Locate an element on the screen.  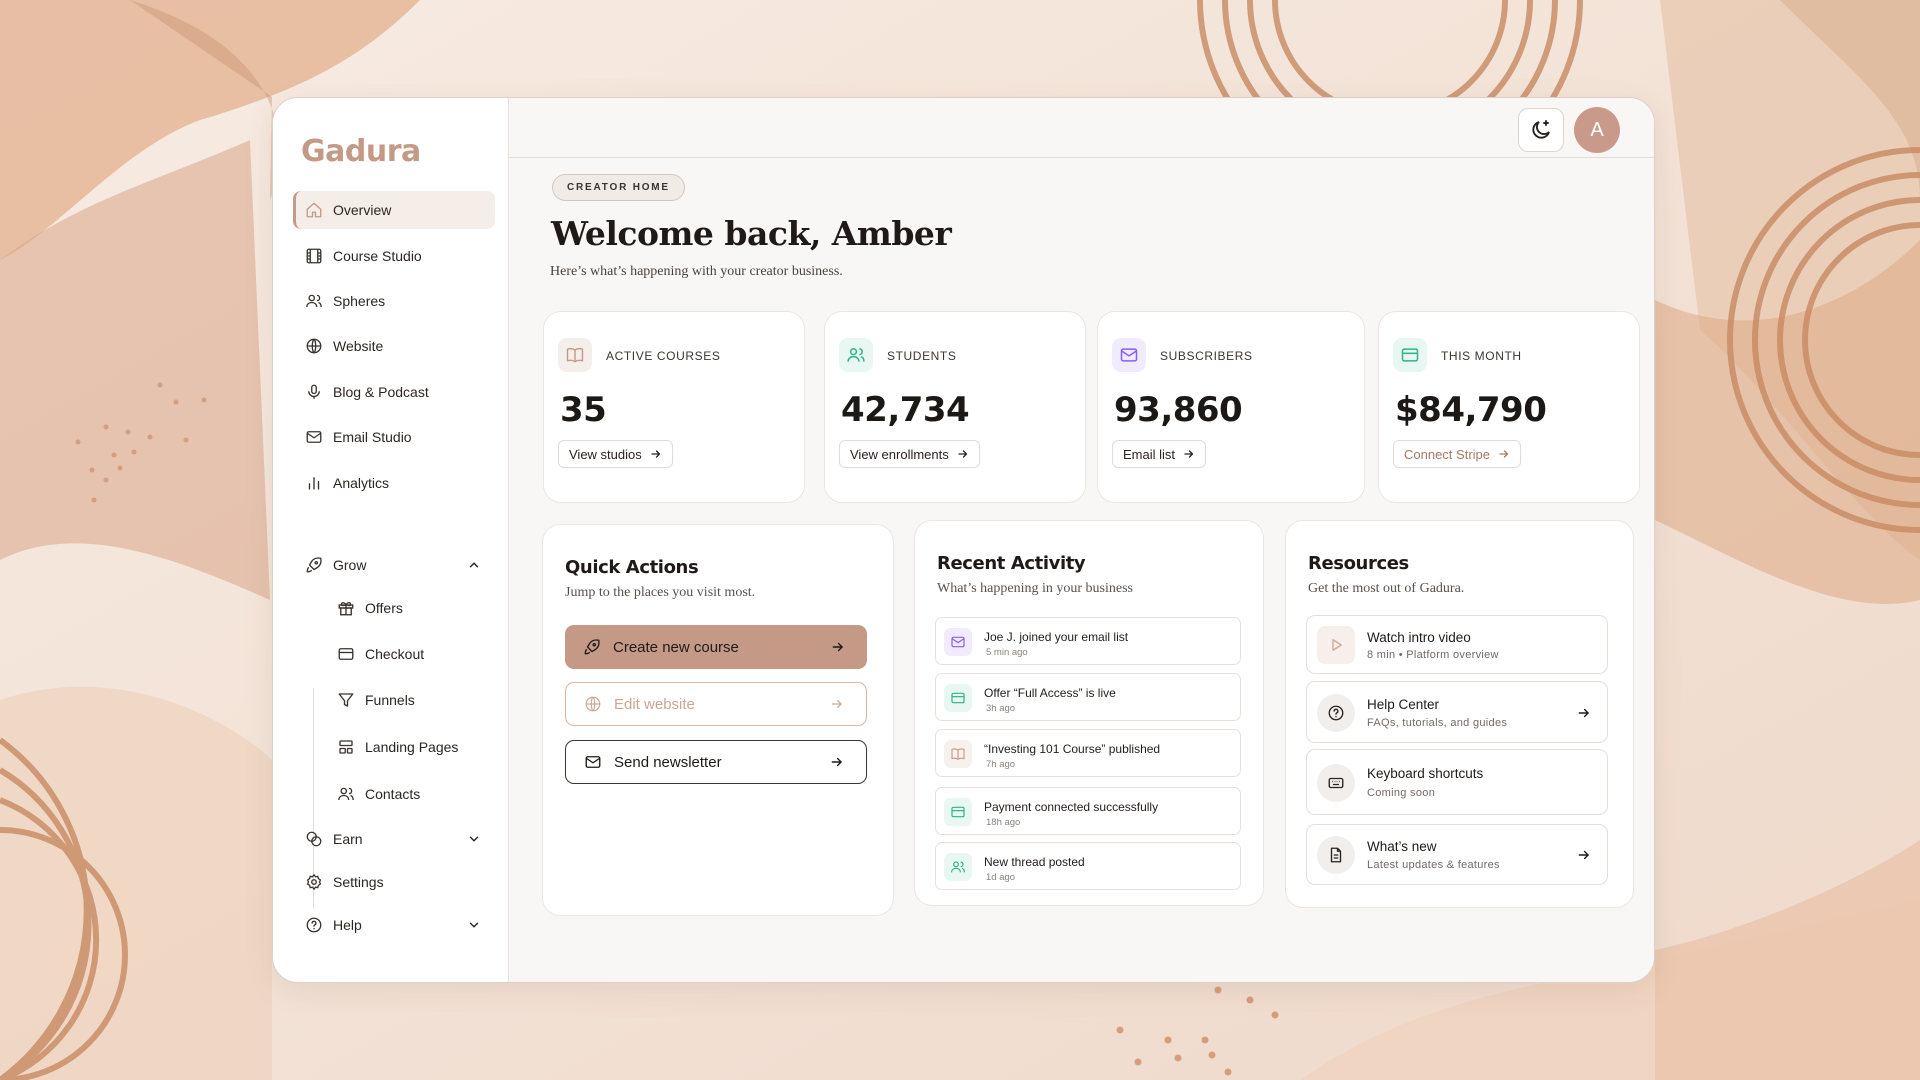
activity-title: New thread posted is located at coordinates (1034, 862).